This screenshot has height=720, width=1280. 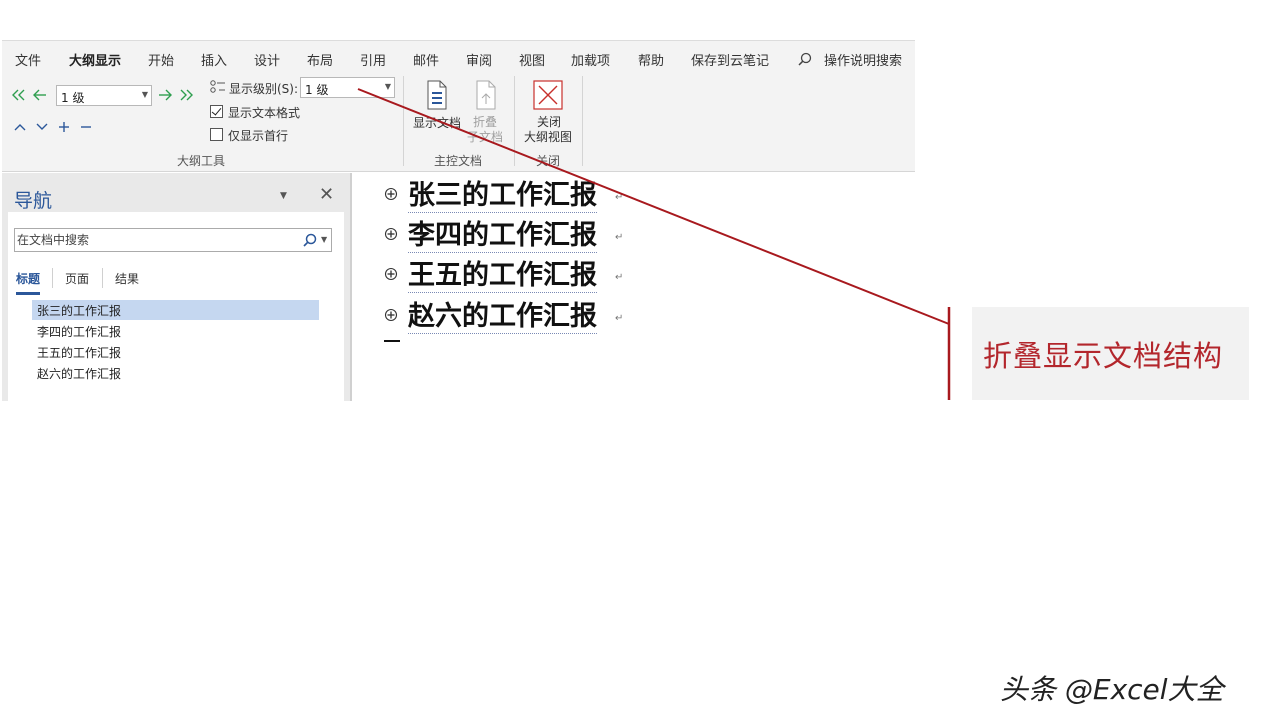 I want to click on tab-insert: 插入, so click(x=214, y=59).